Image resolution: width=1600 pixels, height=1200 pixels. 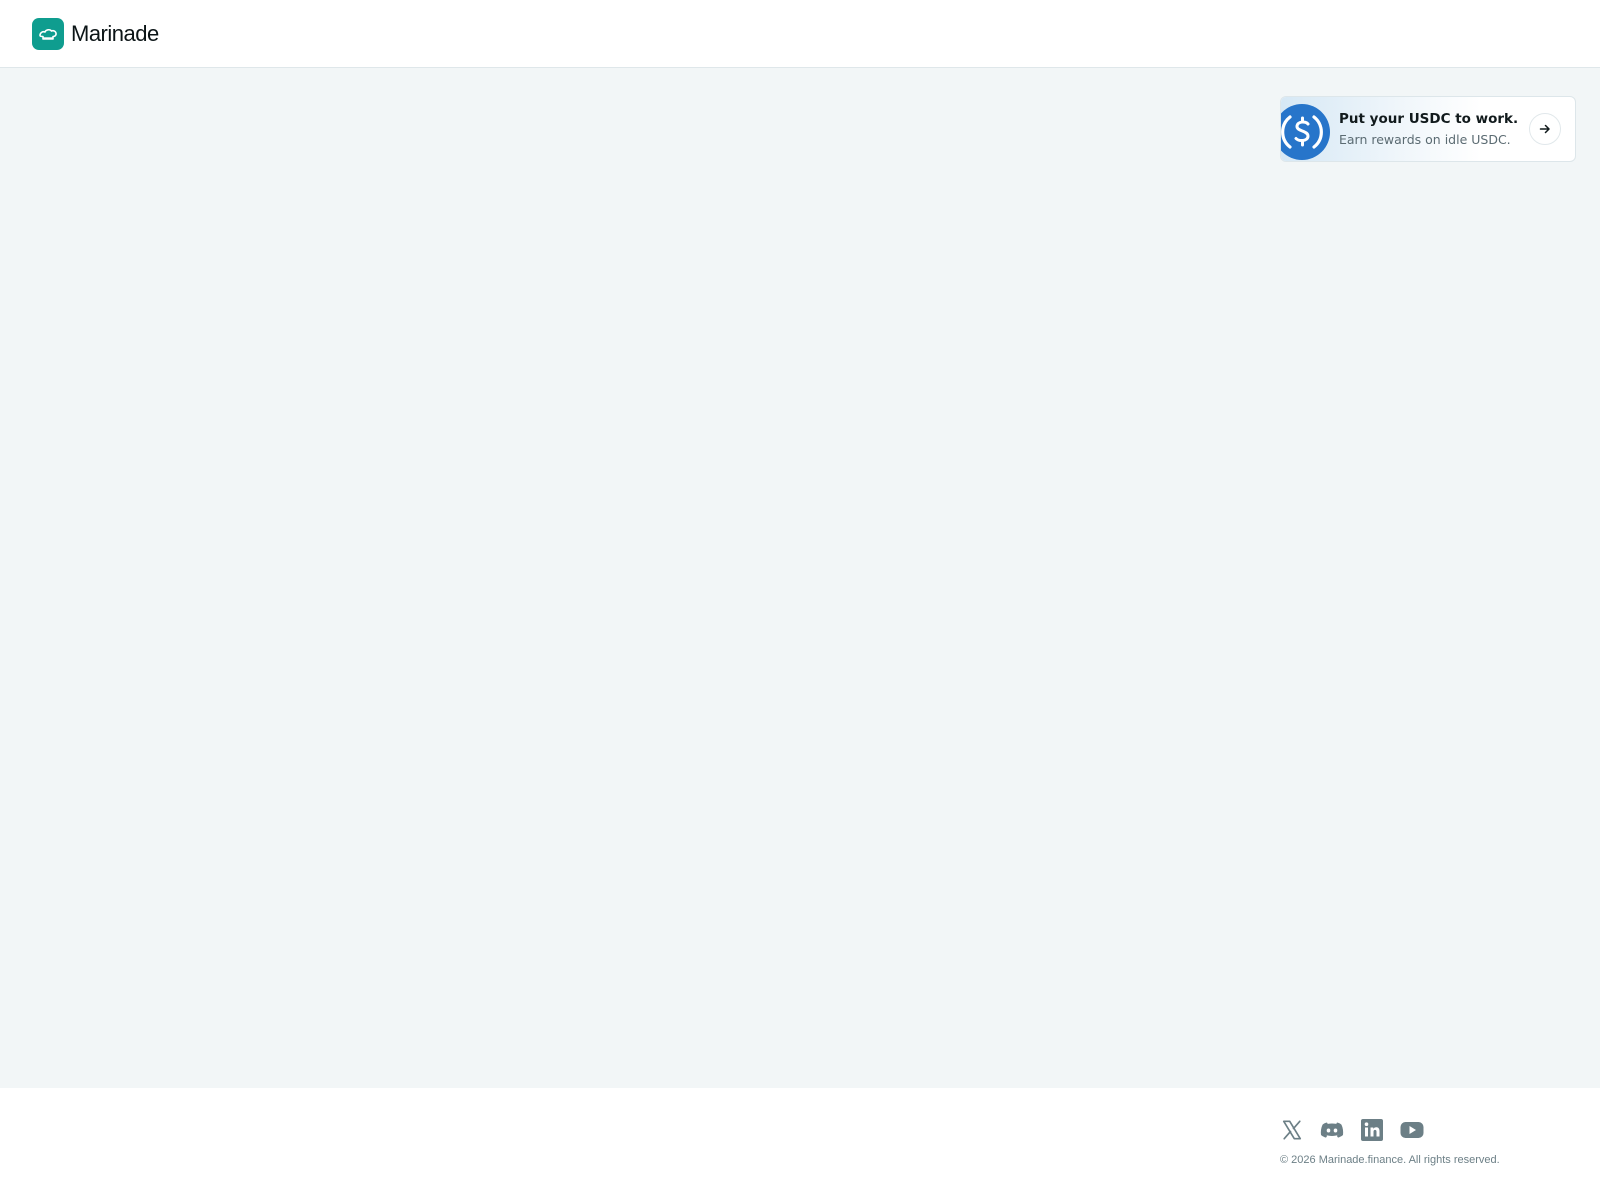 I want to click on discord-icon, so click(x=1332, y=1130).